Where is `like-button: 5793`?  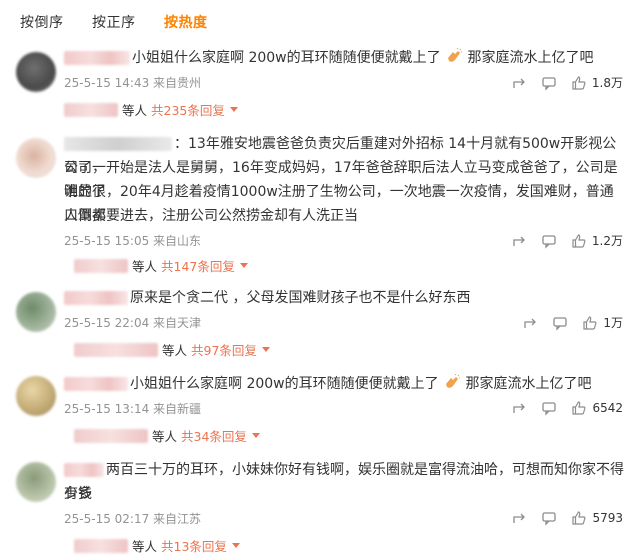 like-button: 5793 is located at coordinates (597, 518).